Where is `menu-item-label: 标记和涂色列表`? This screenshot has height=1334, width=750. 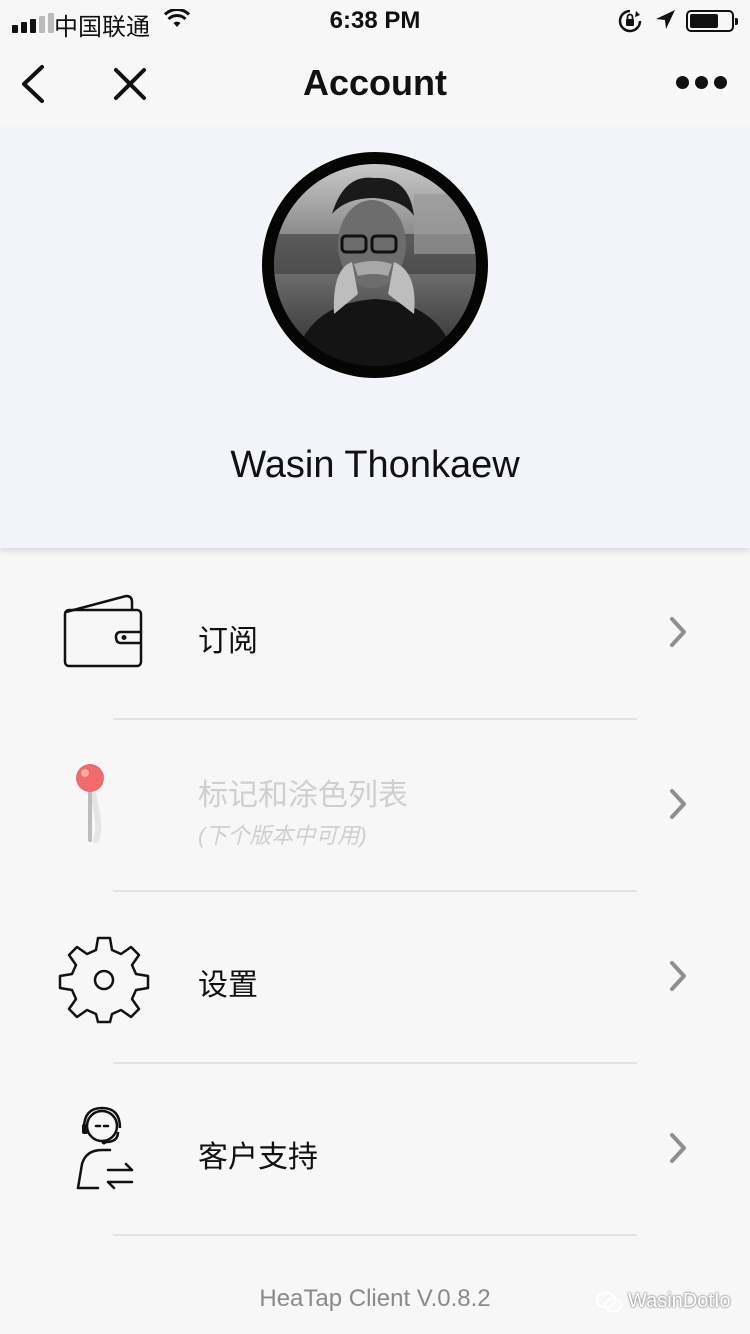 menu-item-label: 标记和涂色列表 is located at coordinates (303, 795).